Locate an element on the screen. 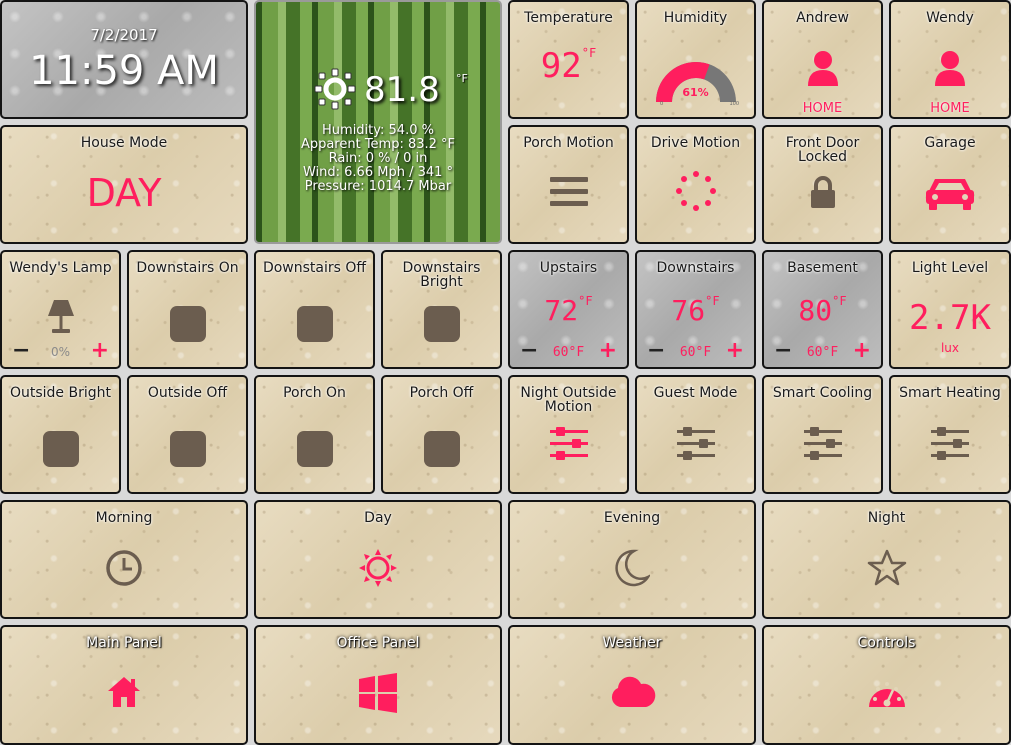  menu-lines-icon is located at coordinates (568, 191).